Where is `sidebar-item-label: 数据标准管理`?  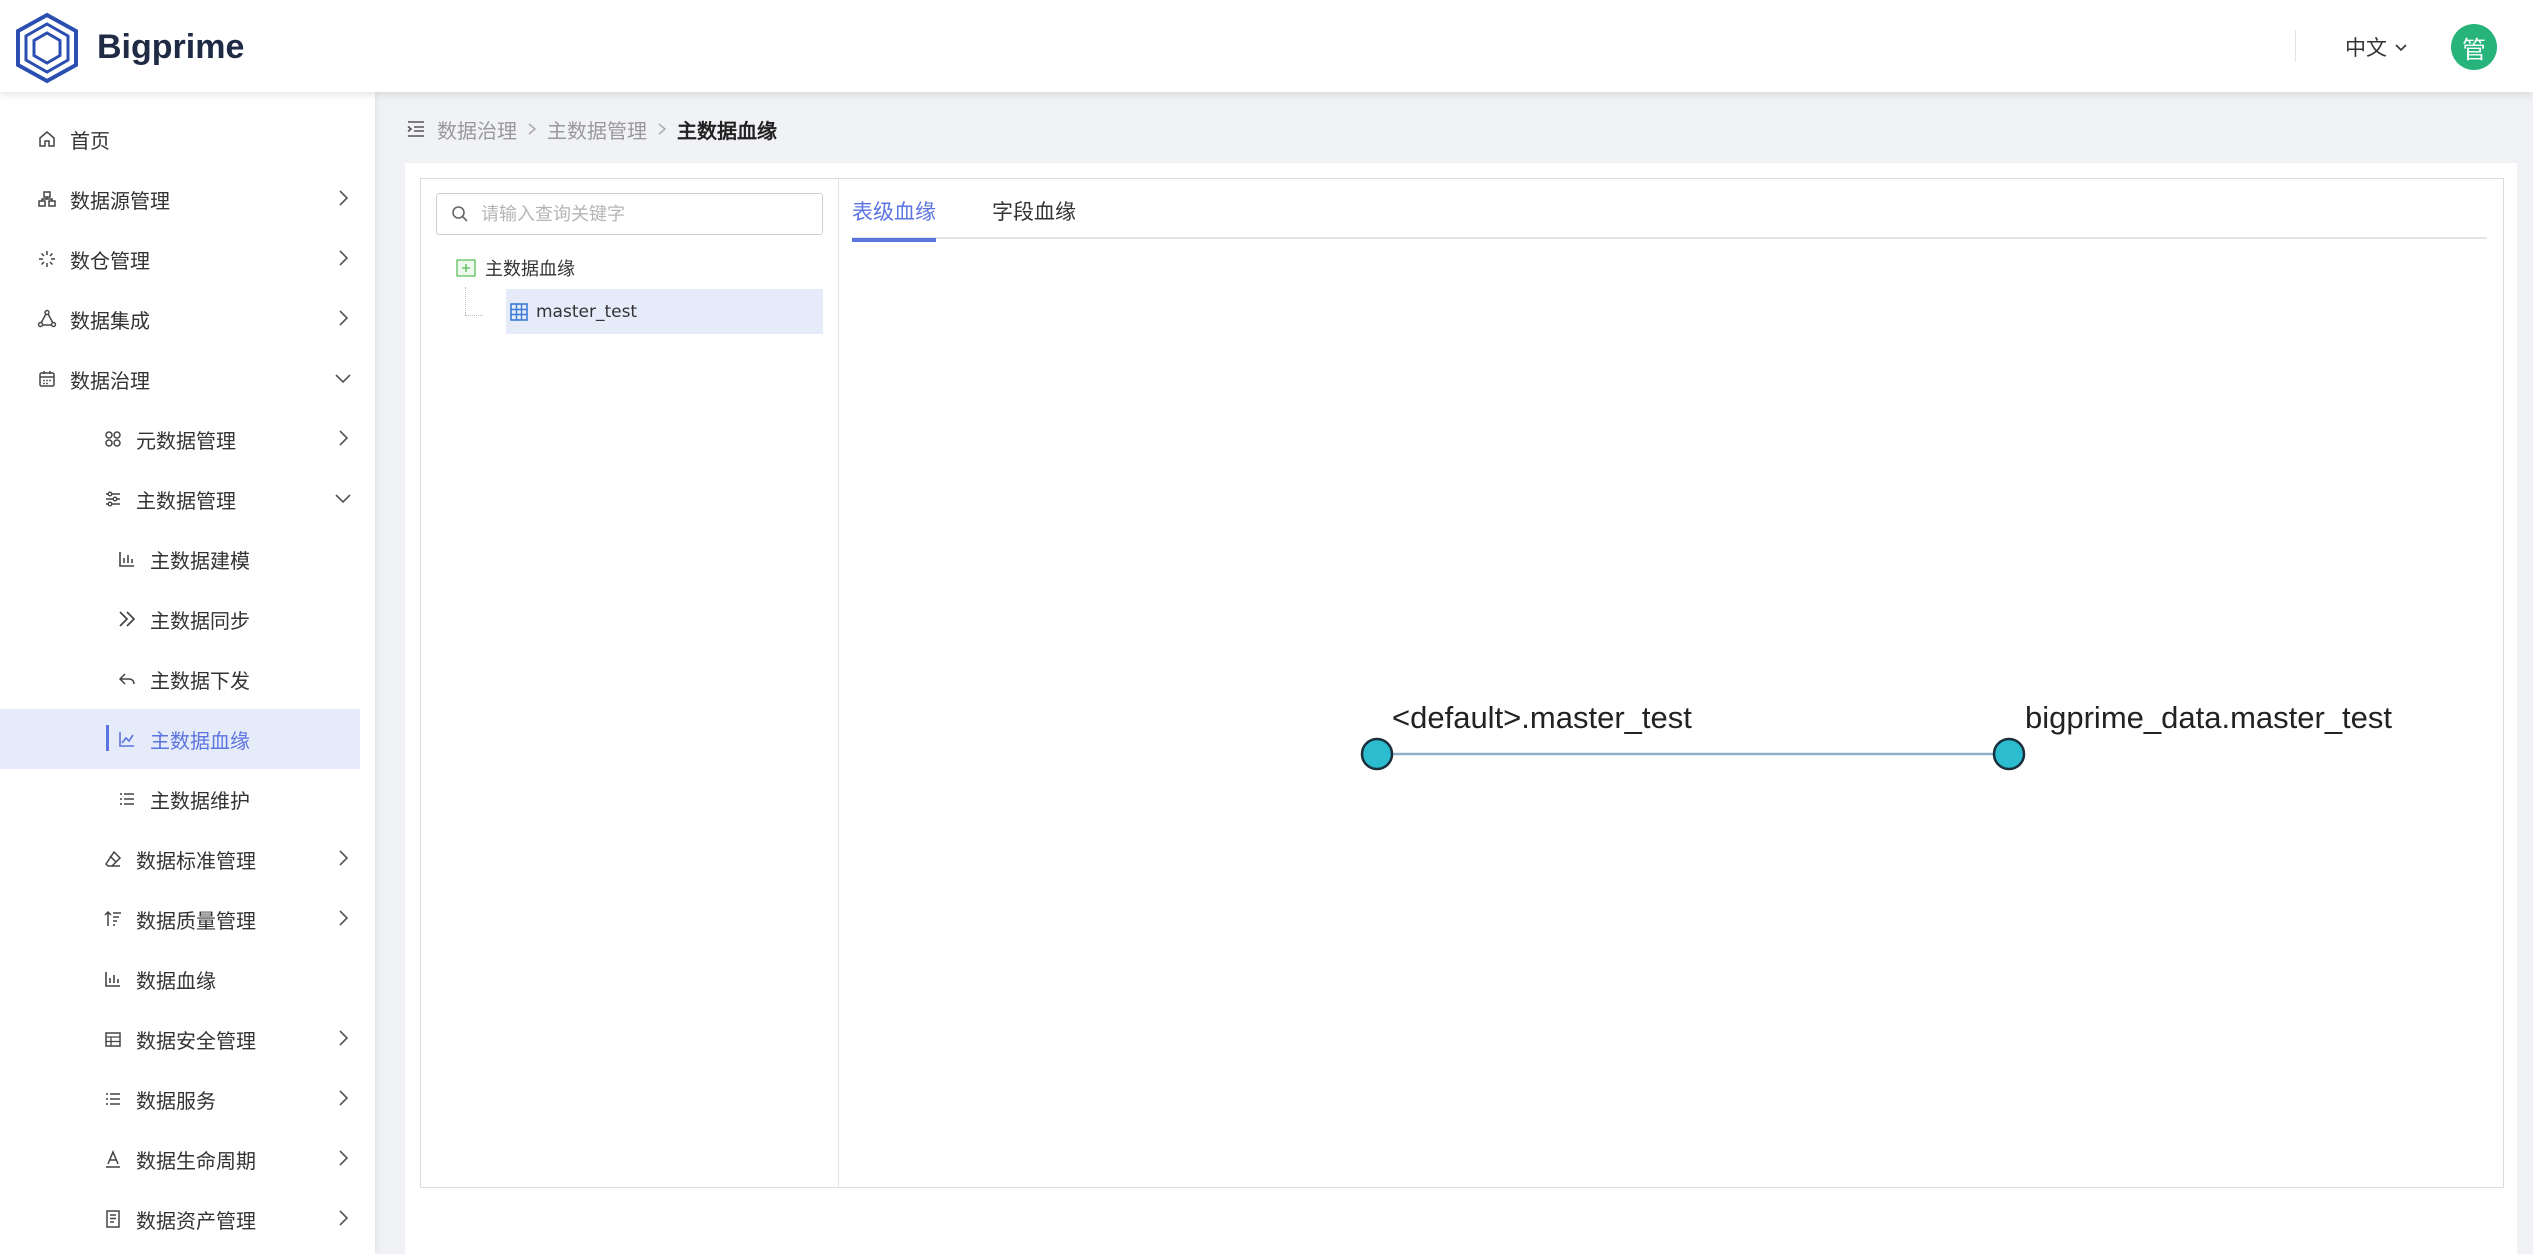 sidebar-item-label: 数据标准管理 is located at coordinates (196, 860).